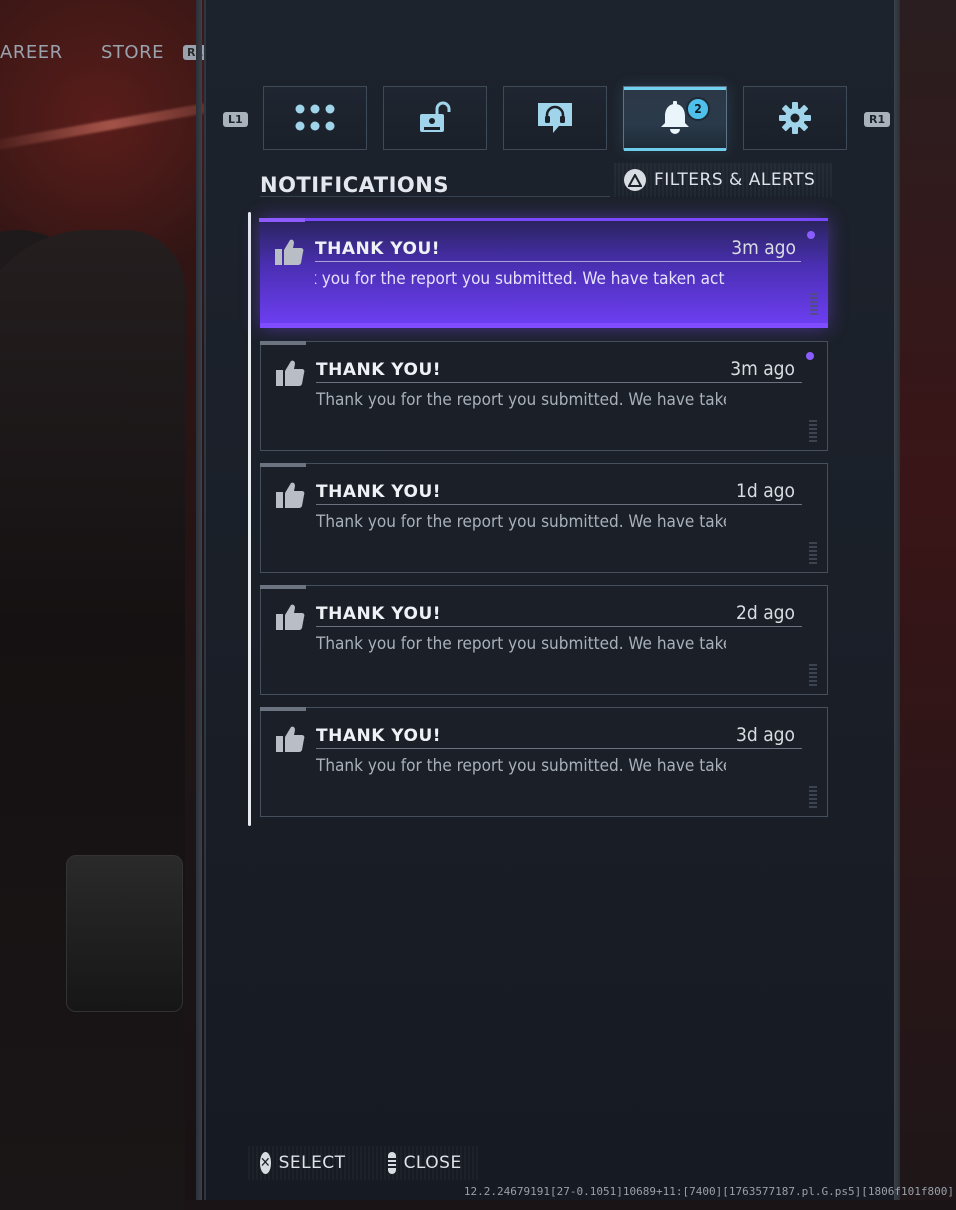 This screenshot has width=956, height=1210. What do you see at coordinates (735, 180) in the screenshot?
I see `filters-alerts-label: FILTERS & ALERTS` at bounding box center [735, 180].